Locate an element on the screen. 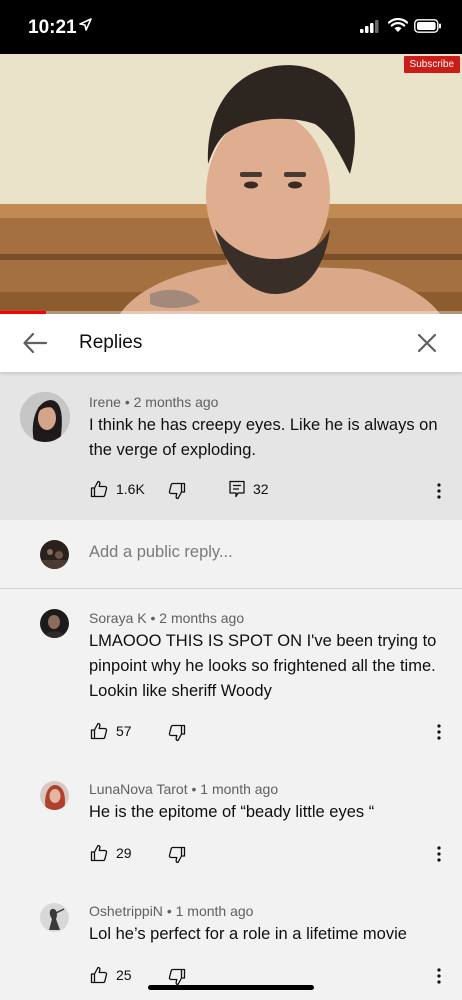  like-button: 1.6K is located at coordinates (117, 489).